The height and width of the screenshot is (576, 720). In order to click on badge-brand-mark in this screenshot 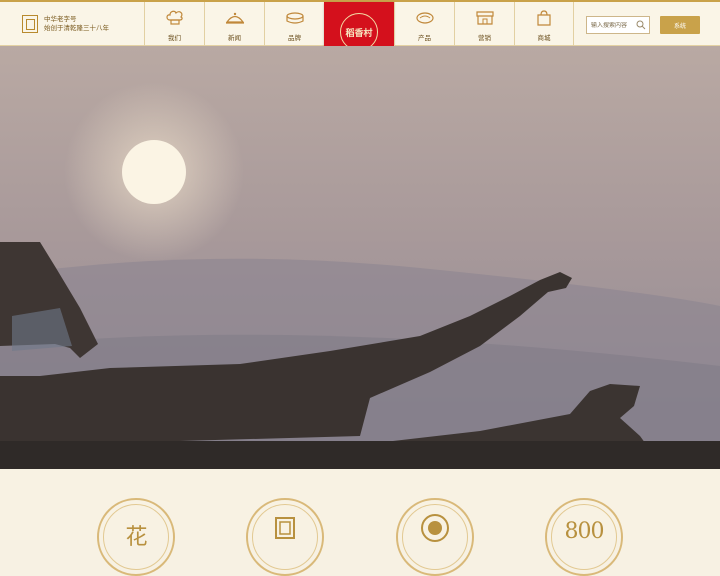, I will do `click(285, 537)`.